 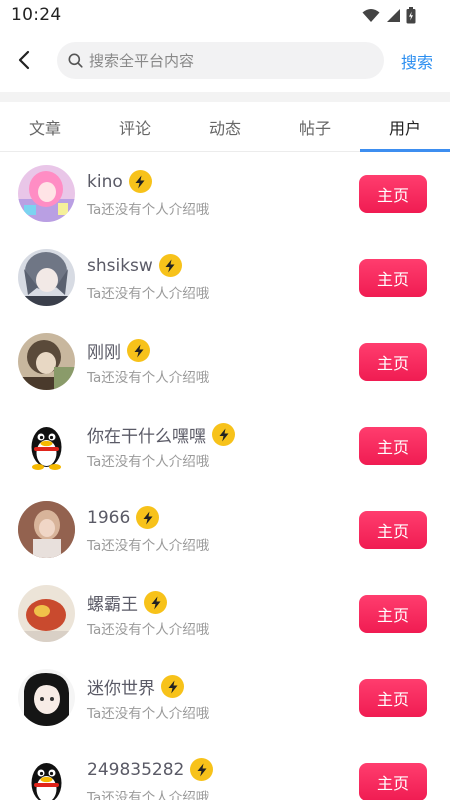 What do you see at coordinates (146, 437) in the screenshot?
I see `user-name: 你在干什么嘿嘿` at bounding box center [146, 437].